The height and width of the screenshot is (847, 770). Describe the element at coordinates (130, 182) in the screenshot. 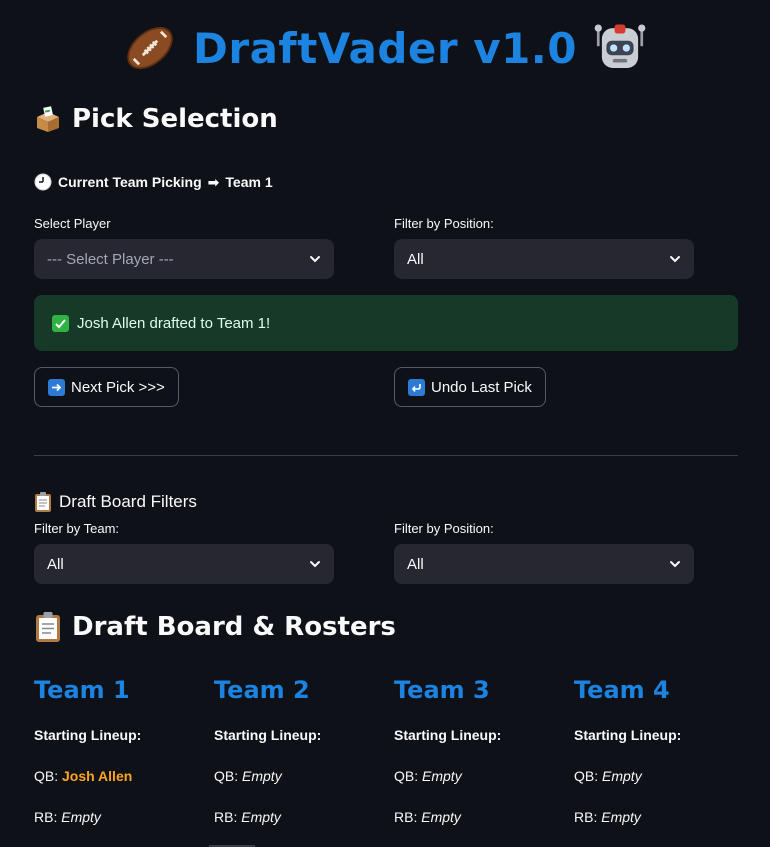

I see `current-team-label: Current Team Picking` at that location.